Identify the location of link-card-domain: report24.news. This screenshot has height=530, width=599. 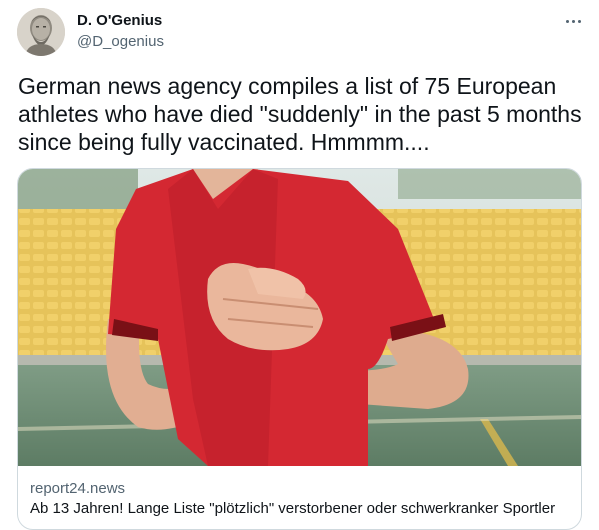
(78, 488).